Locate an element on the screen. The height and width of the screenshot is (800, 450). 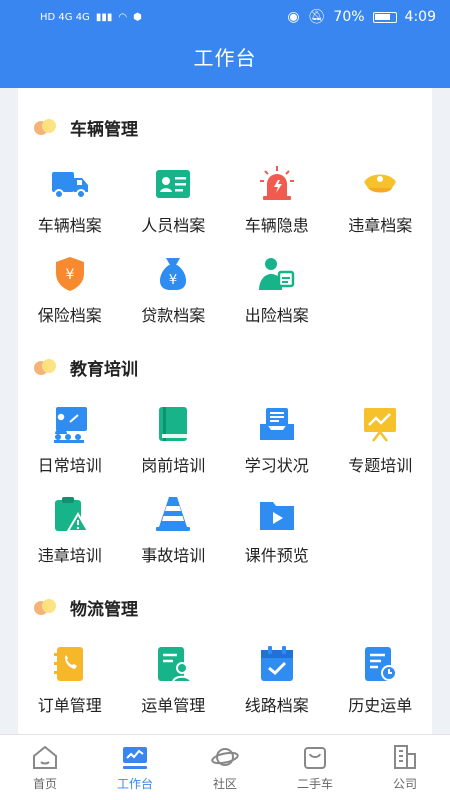
planet-icon is located at coordinates (225, 757).